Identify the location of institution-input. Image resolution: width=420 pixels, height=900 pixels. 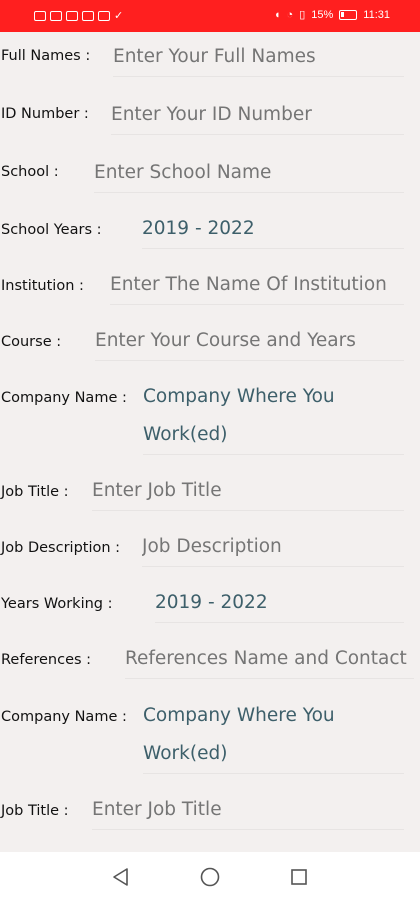
(257, 285).